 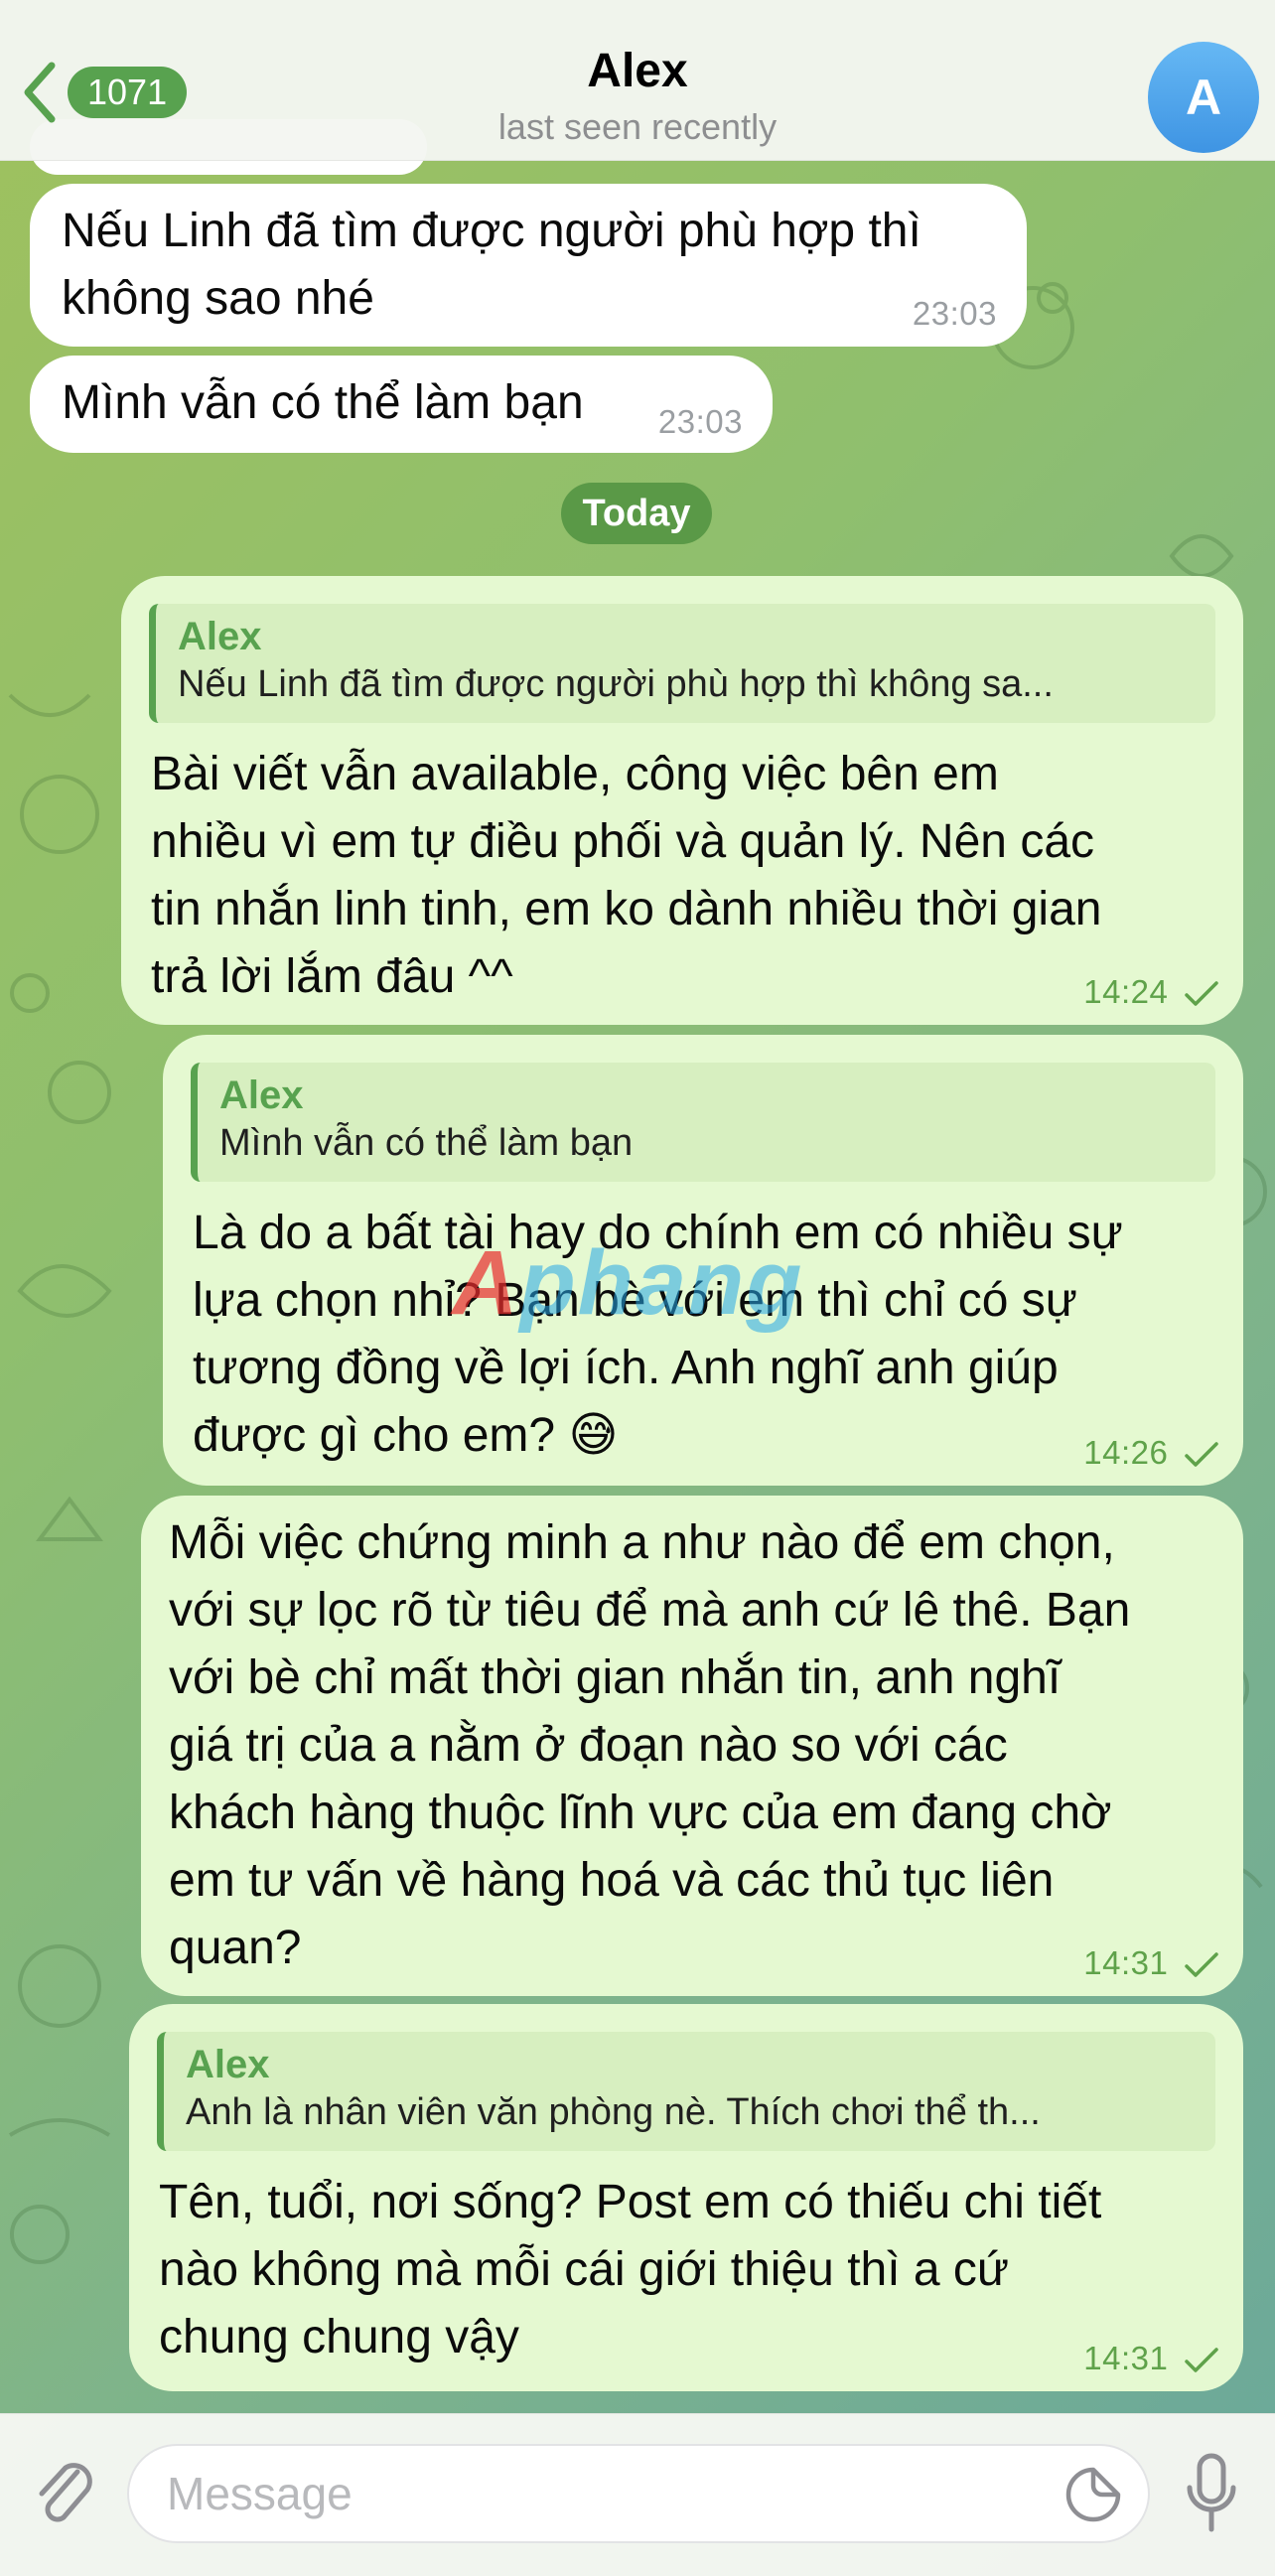 What do you see at coordinates (703, 1122) in the screenshot?
I see `reply-quote: Alex Mình vẫn có thể làm bạn` at bounding box center [703, 1122].